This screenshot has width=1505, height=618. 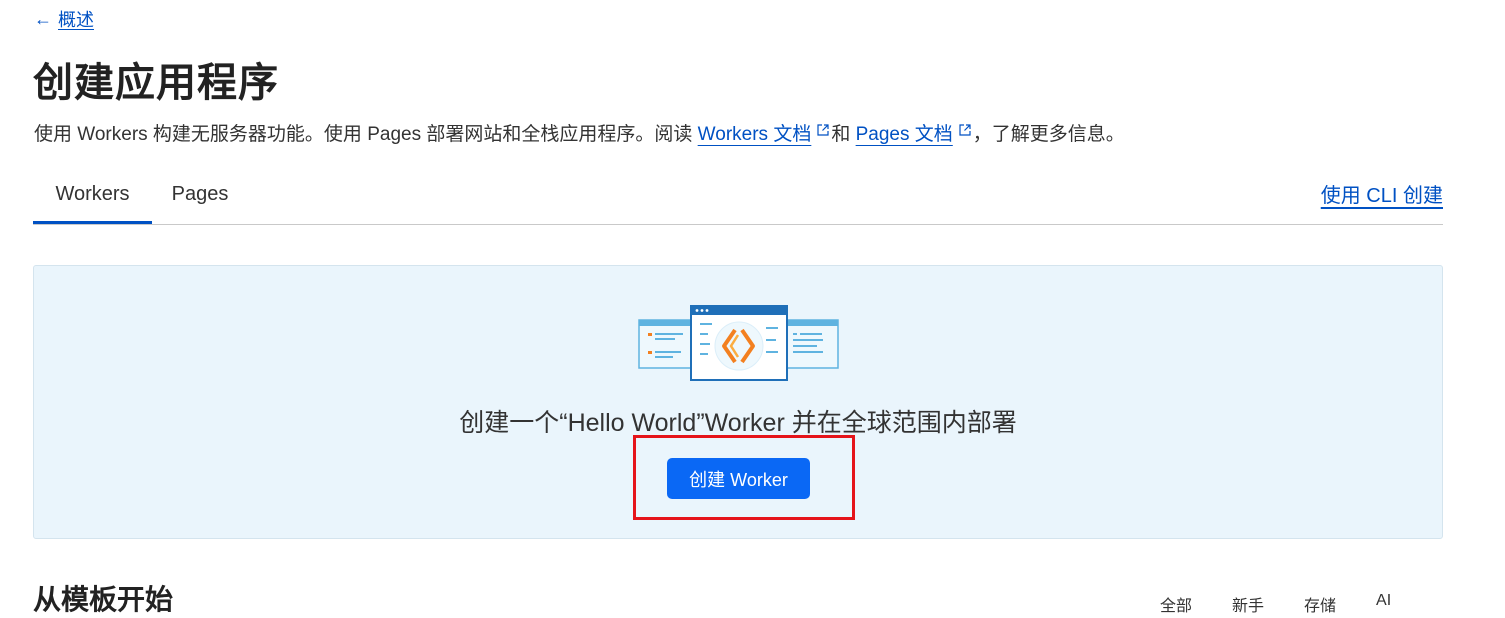 What do you see at coordinates (738, 343) in the screenshot?
I see `workers-illustration-icon` at bounding box center [738, 343].